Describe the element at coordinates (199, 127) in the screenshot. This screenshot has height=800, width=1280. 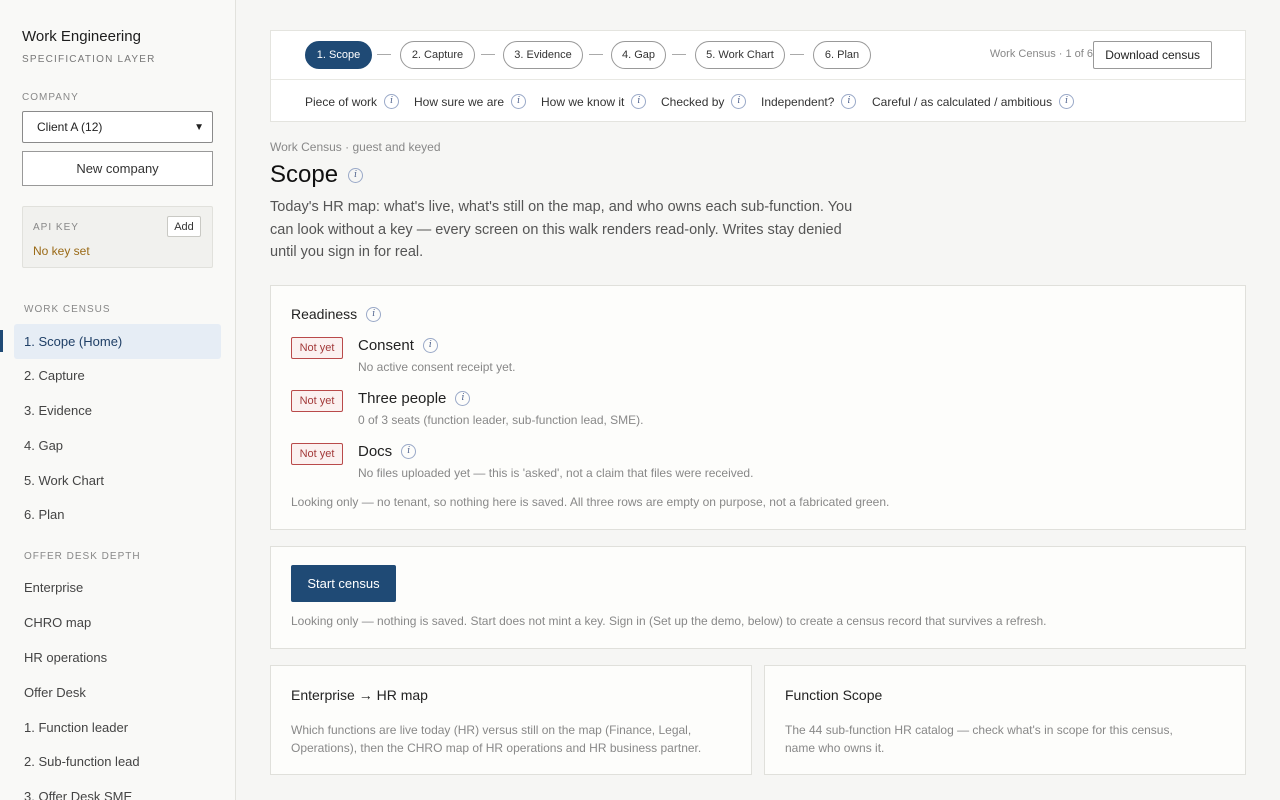
I see `chevron-down-icon: ▼` at that location.